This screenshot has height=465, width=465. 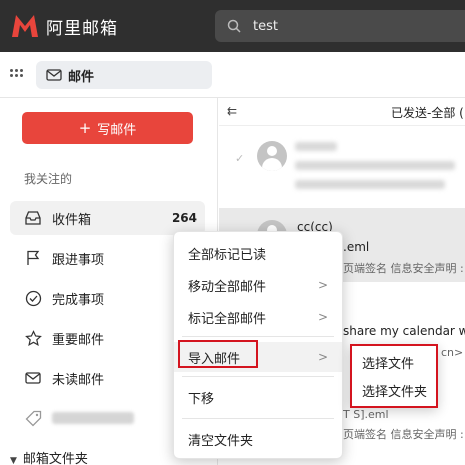 What do you see at coordinates (17, 75) in the screenshot?
I see `app-grid-icon` at bounding box center [17, 75].